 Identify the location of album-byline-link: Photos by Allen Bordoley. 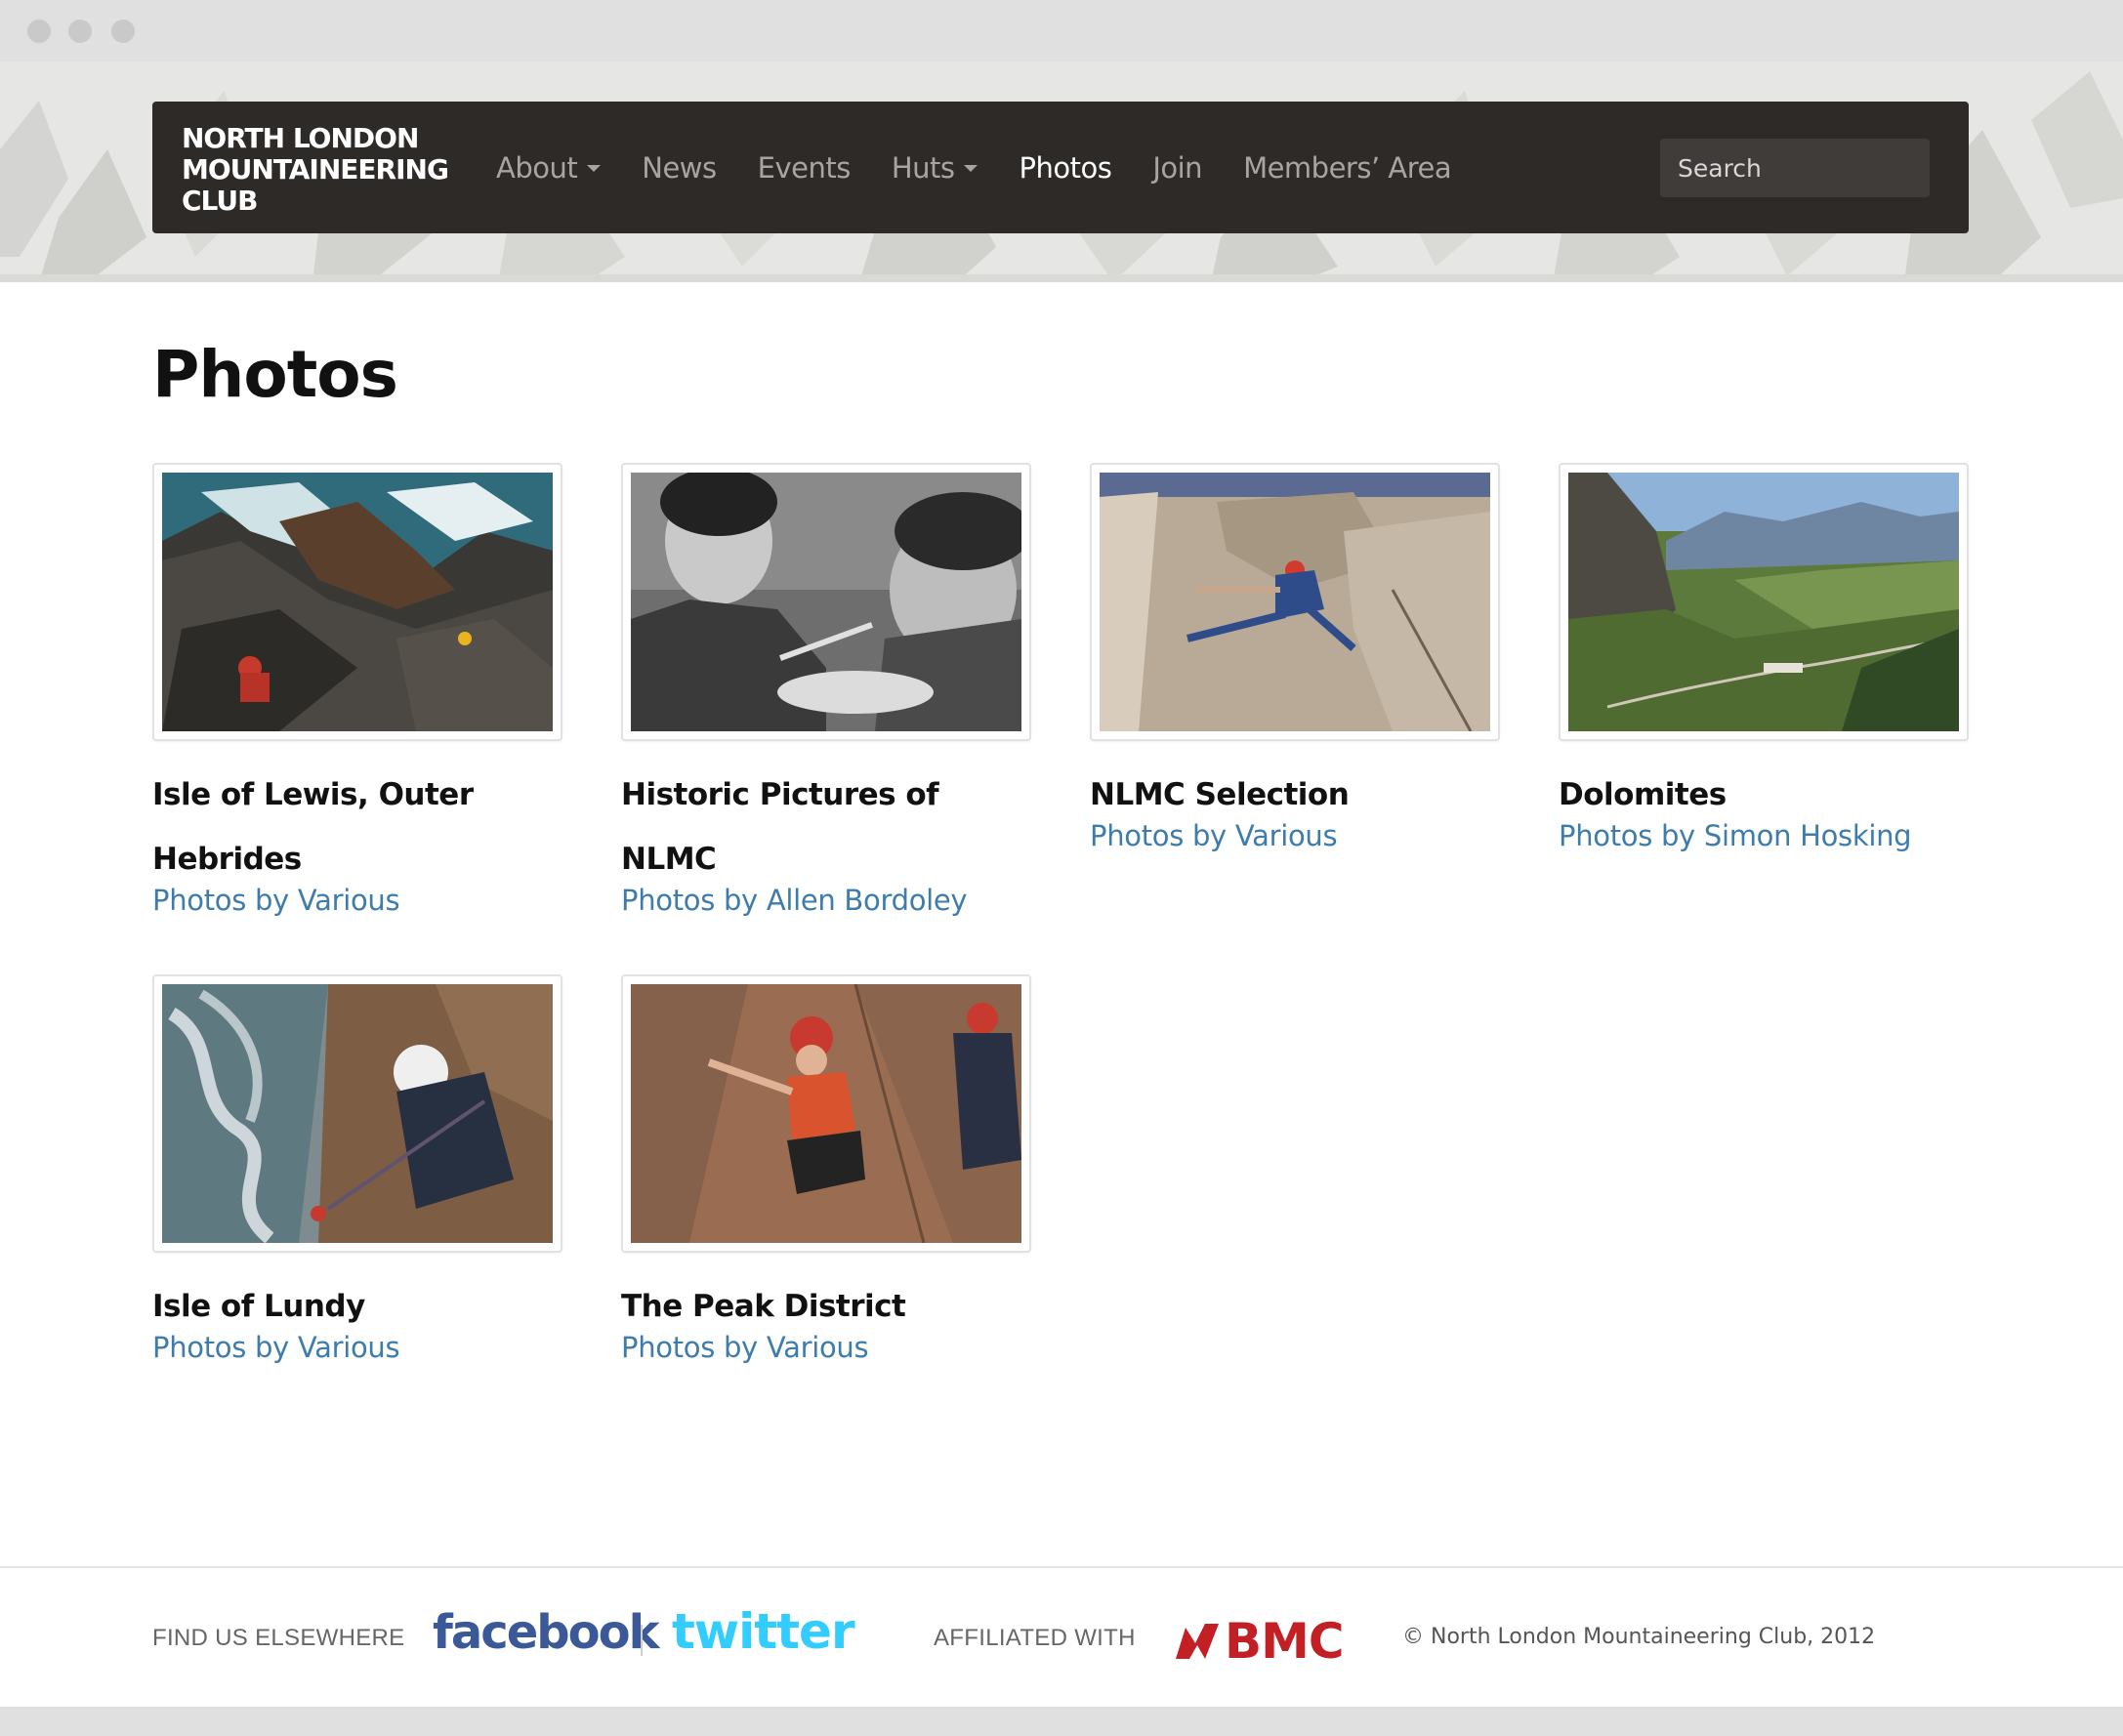
(826, 900).